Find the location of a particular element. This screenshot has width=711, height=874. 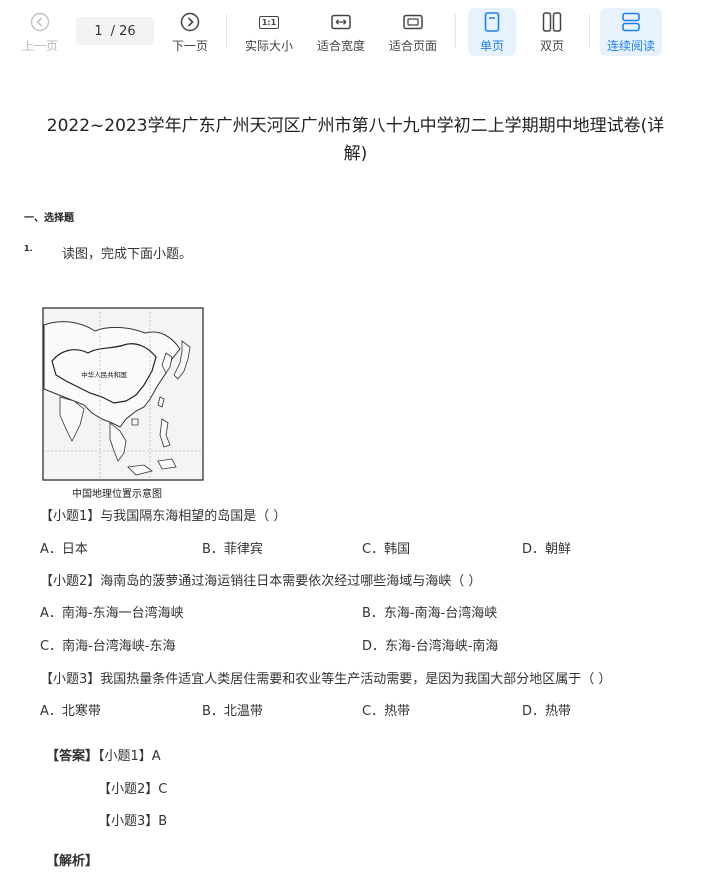

single-page-button: 单页 is located at coordinates (492, 32).